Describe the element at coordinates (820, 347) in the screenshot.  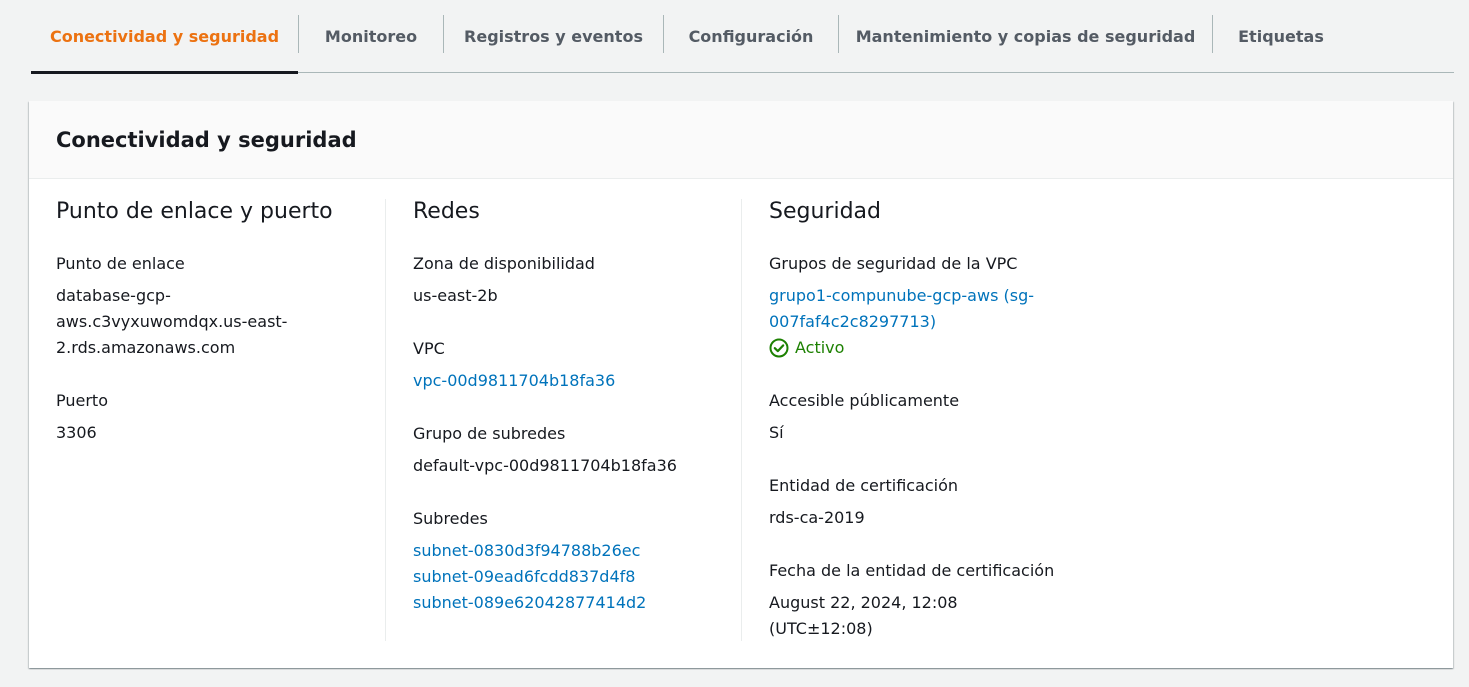
I see `status-text: Activo` at that location.